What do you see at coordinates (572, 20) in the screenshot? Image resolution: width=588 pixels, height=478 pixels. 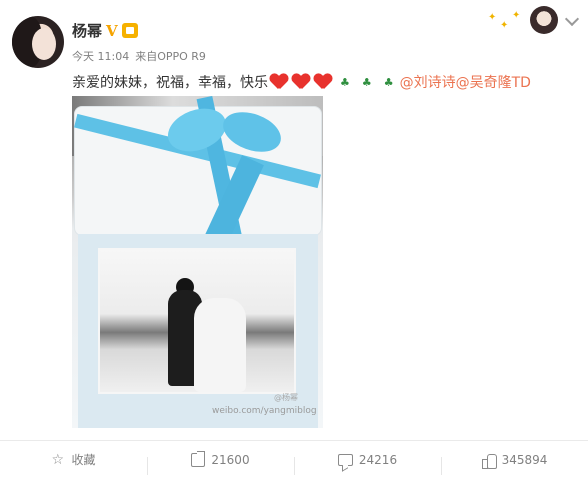 I see `chevron-down-icon` at bounding box center [572, 20].